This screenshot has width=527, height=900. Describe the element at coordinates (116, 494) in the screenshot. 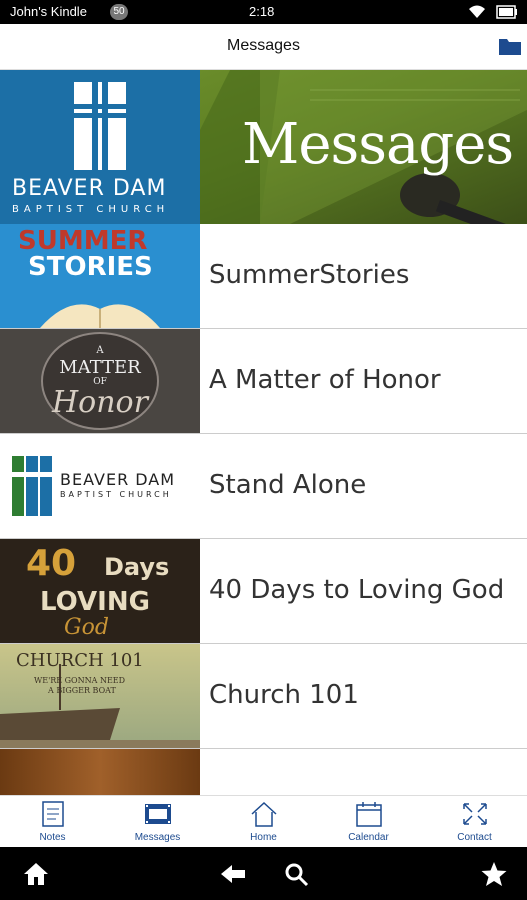

I see `thumb-text: BAPTIST CHURCH` at that location.